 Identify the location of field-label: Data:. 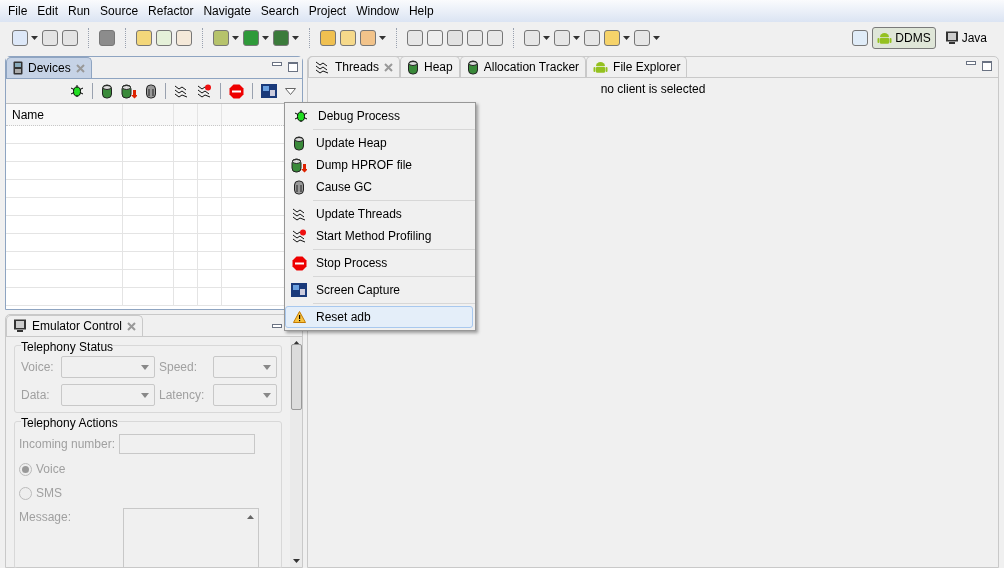
(36, 395).